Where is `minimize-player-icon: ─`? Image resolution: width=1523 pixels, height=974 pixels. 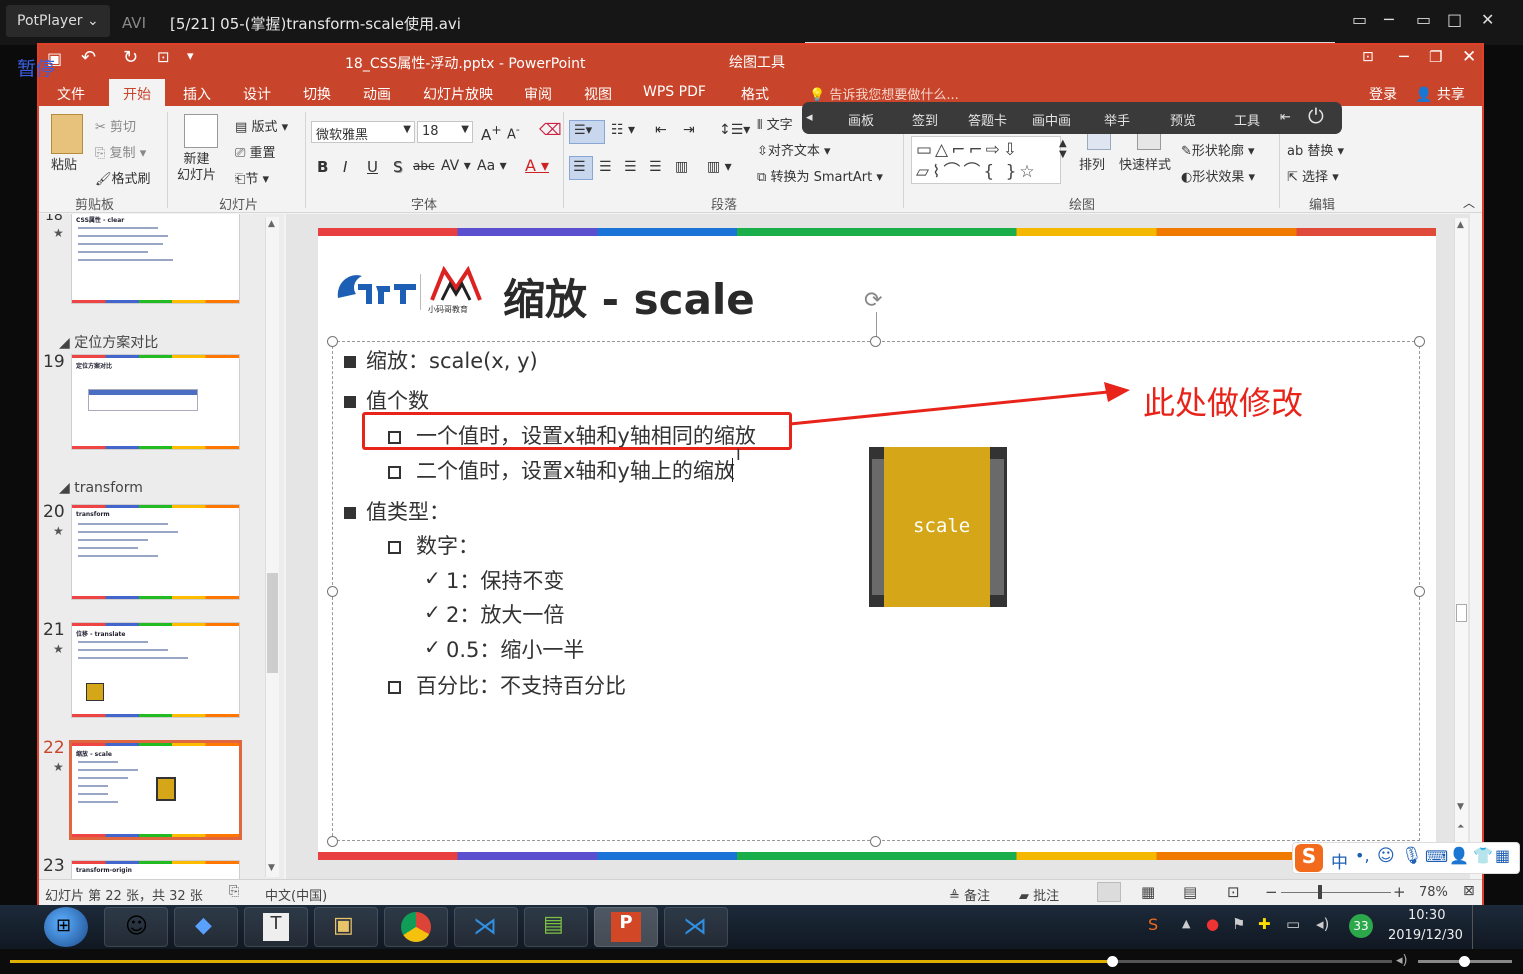
minimize-player-icon: ─ is located at coordinates (1389, 19).